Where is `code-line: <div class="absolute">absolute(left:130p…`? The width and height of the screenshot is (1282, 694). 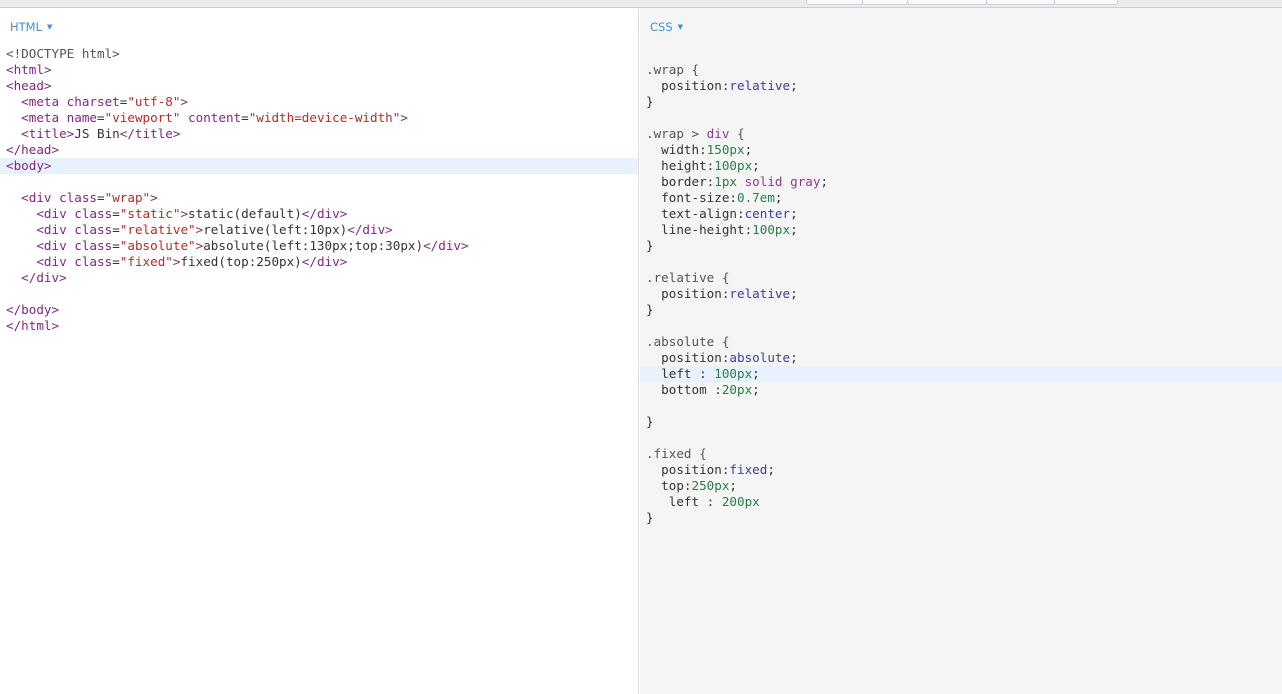 code-line: <div class="absolute">absolute(left:130p… is located at coordinates (319, 246).